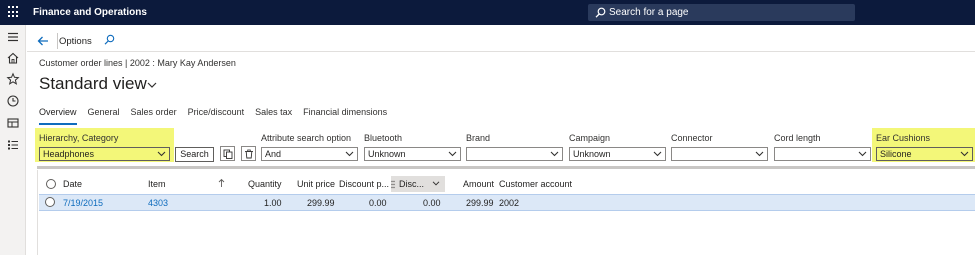 This screenshot has height=255, width=975. What do you see at coordinates (316, 184) in the screenshot?
I see `column-header-unit-price: Unit price` at bounding box center [316, 184].